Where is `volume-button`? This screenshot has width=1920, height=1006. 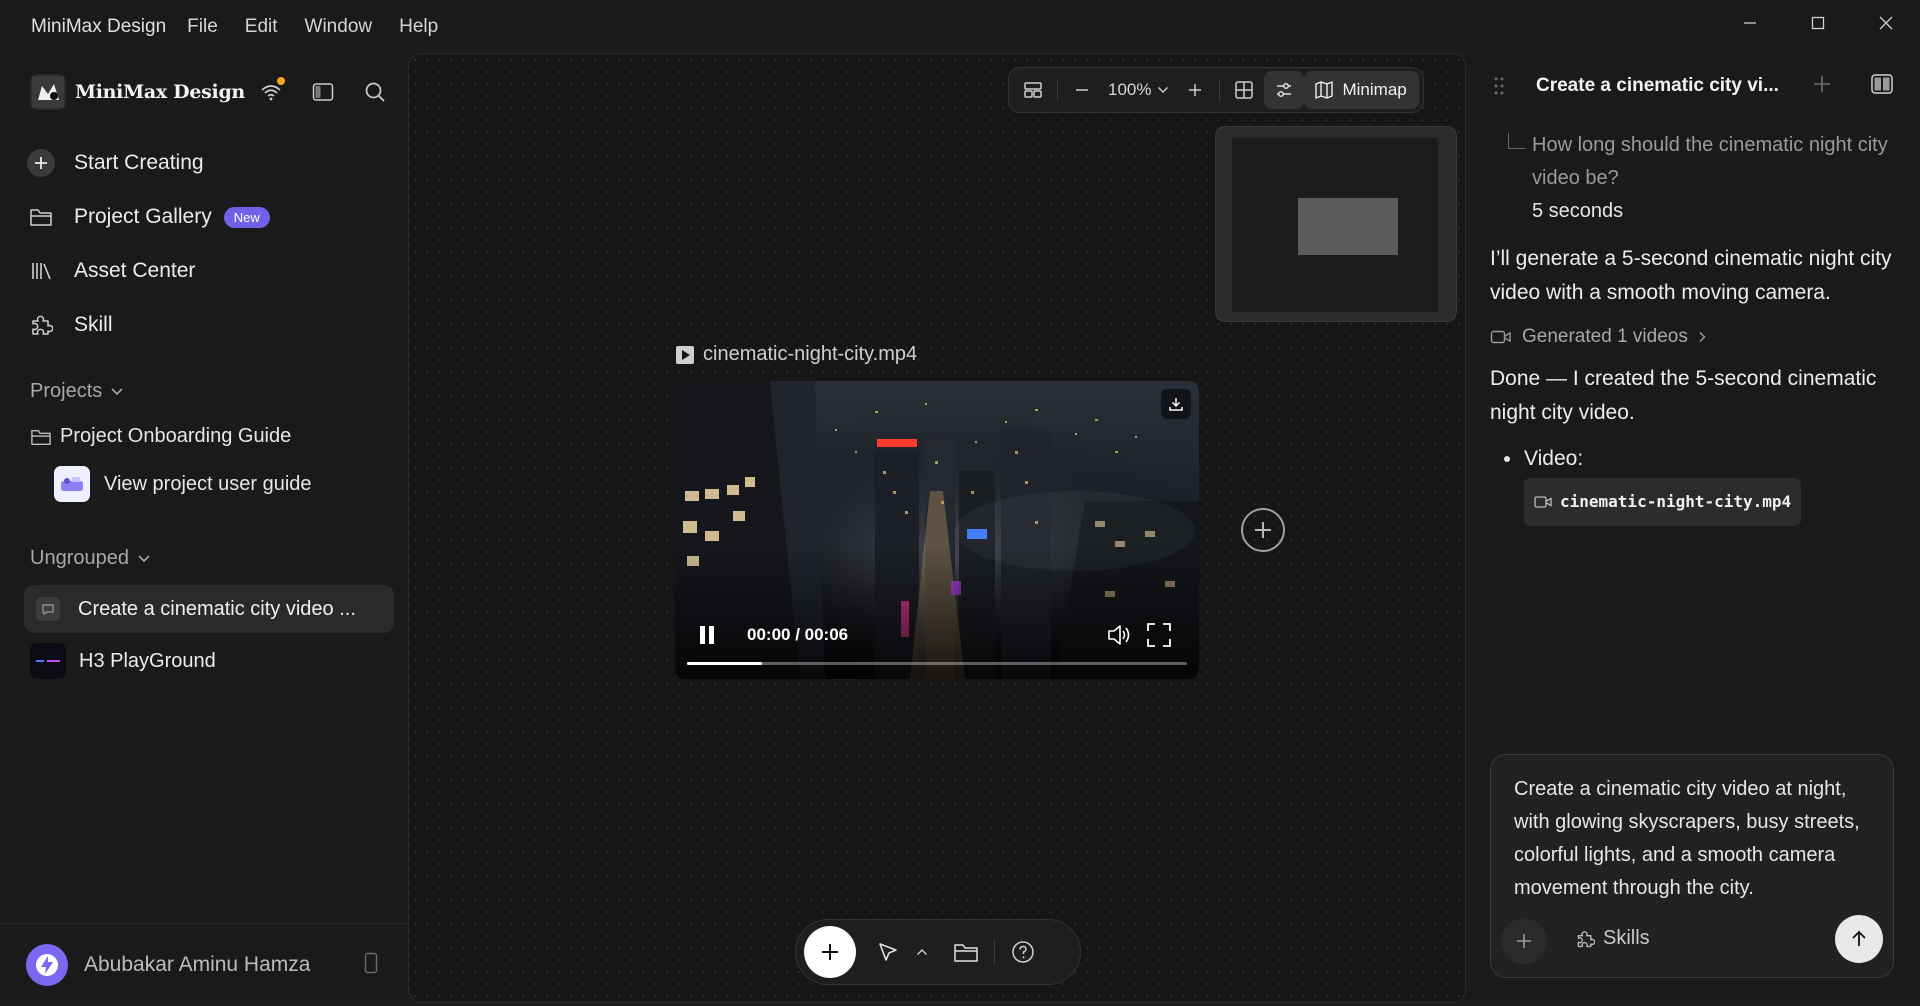 volume-button is located at coordinates (1119, 635).